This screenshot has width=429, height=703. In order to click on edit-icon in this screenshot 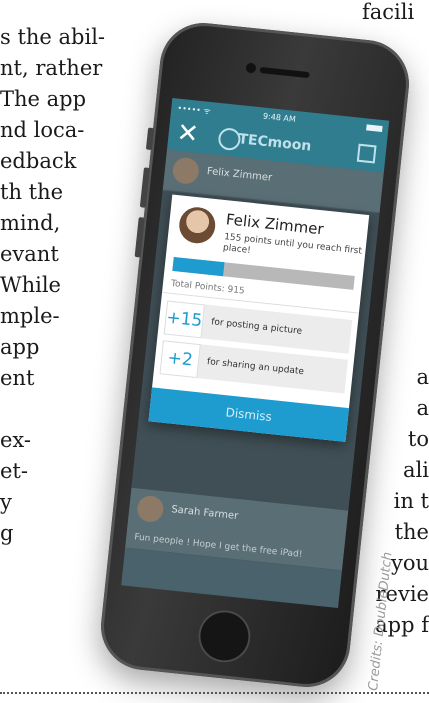, I will do `click(366, 153)`.